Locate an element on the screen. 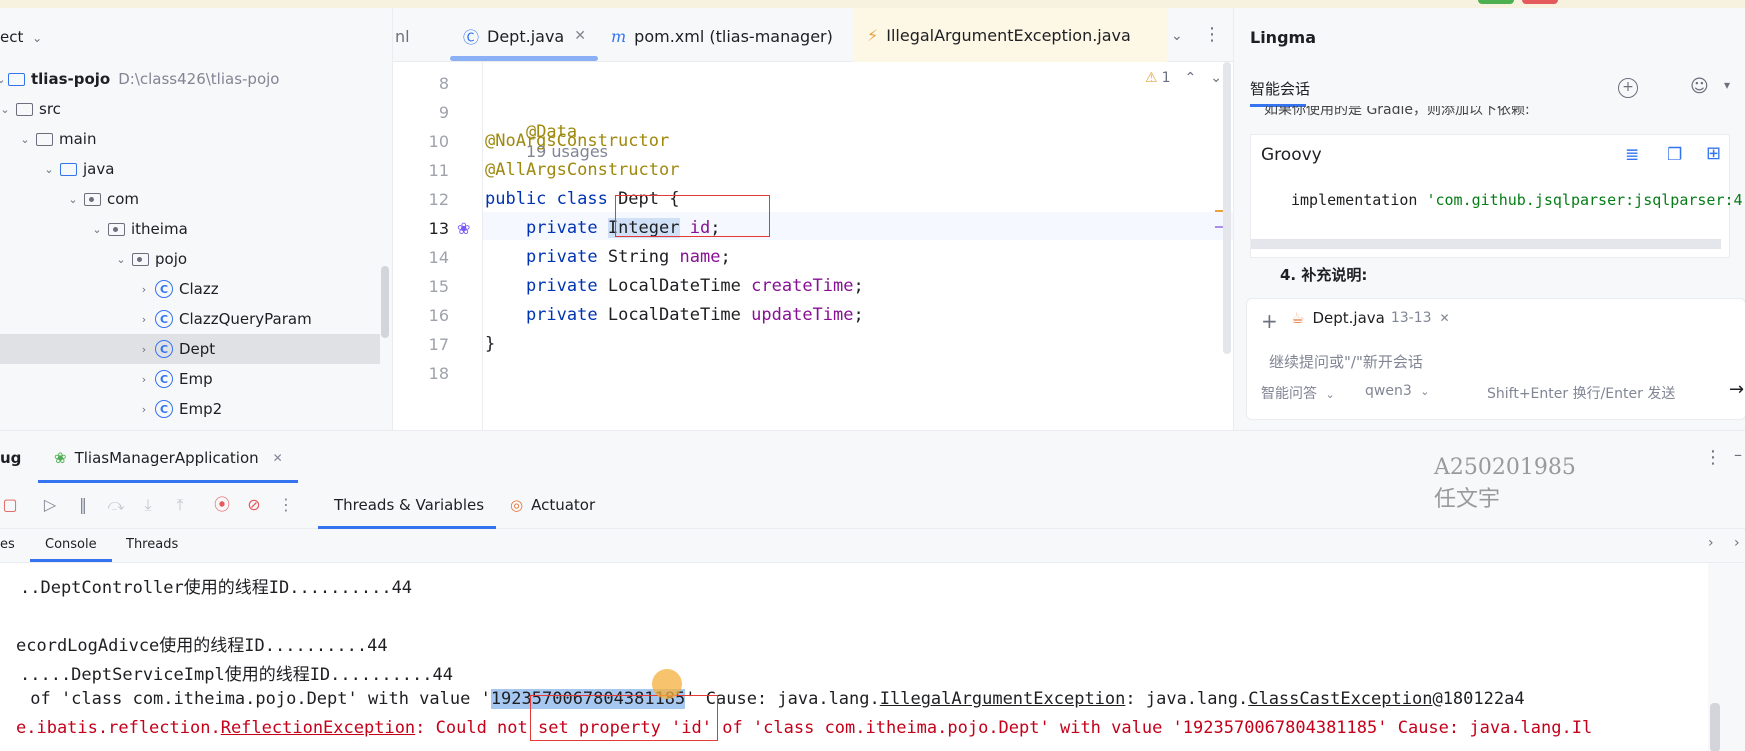  minimize-icon: – is located at coordinates (1738, 454).